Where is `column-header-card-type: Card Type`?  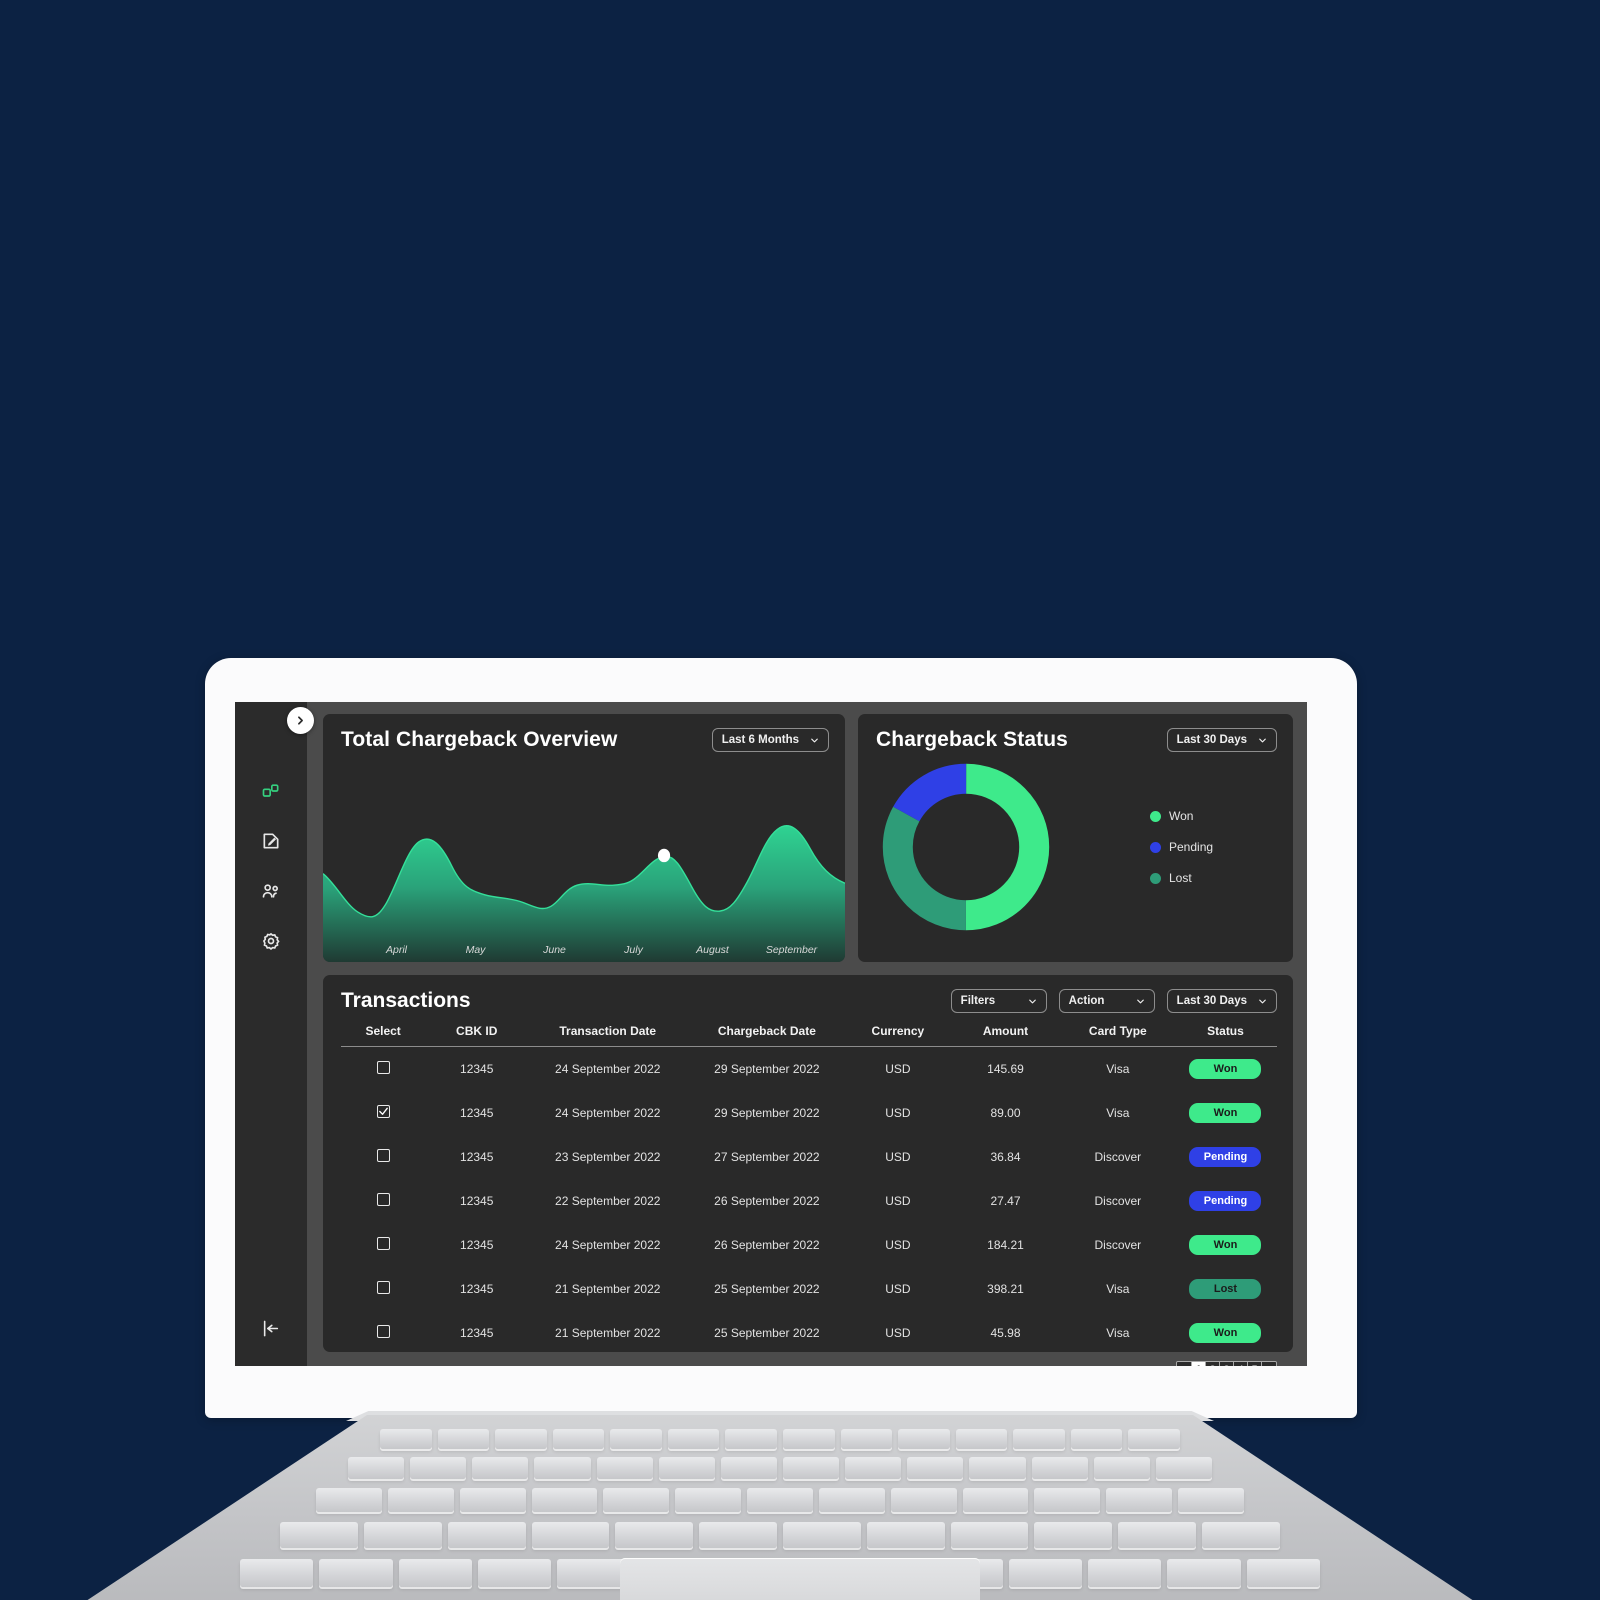
column-header-card-type: Card Type is located at coordinates (1117, 1035).